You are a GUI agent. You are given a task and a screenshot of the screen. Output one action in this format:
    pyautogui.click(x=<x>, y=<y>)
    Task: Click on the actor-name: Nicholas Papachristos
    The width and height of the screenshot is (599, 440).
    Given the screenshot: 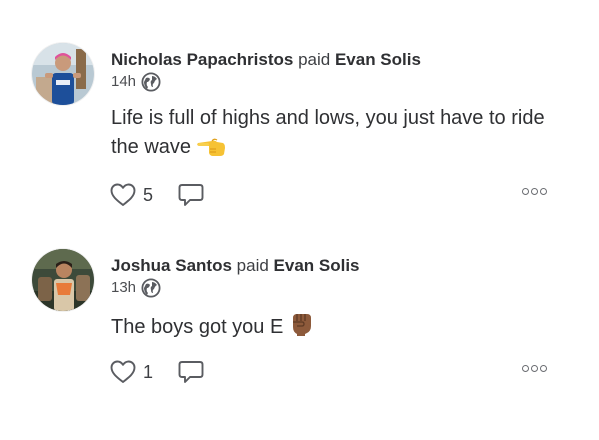 What is the action you would take?
    pyautogui.click(x=202, y=59)
    